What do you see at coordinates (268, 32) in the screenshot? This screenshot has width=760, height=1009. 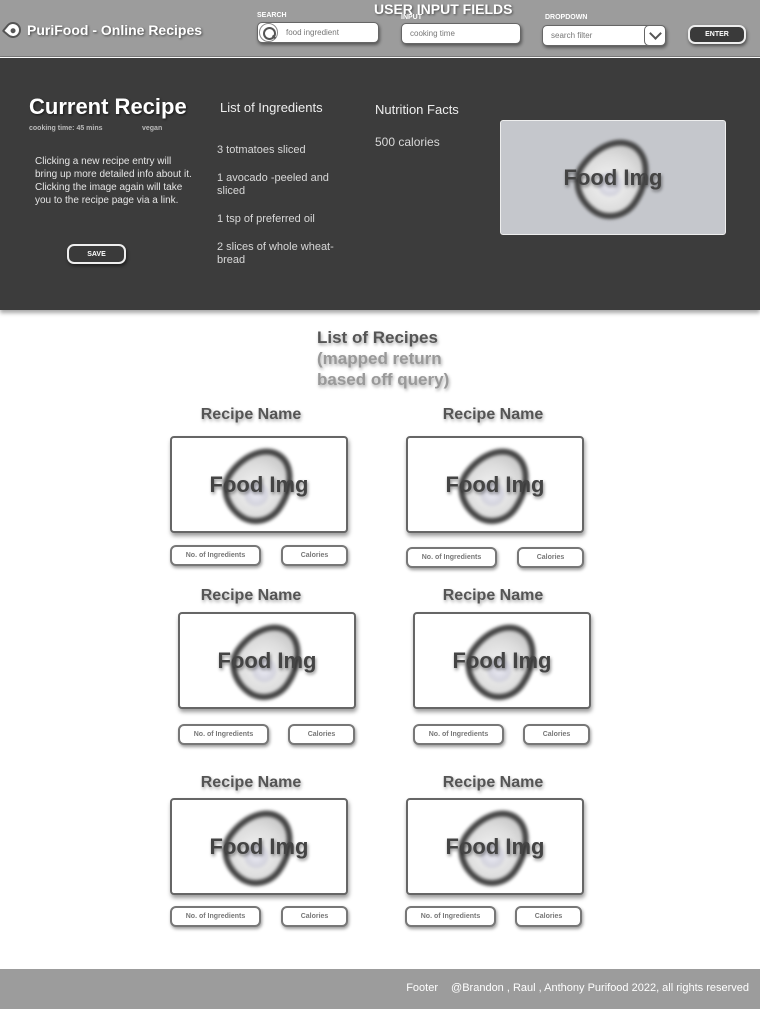 I see `search-icon` at bounding box center [268, 32].